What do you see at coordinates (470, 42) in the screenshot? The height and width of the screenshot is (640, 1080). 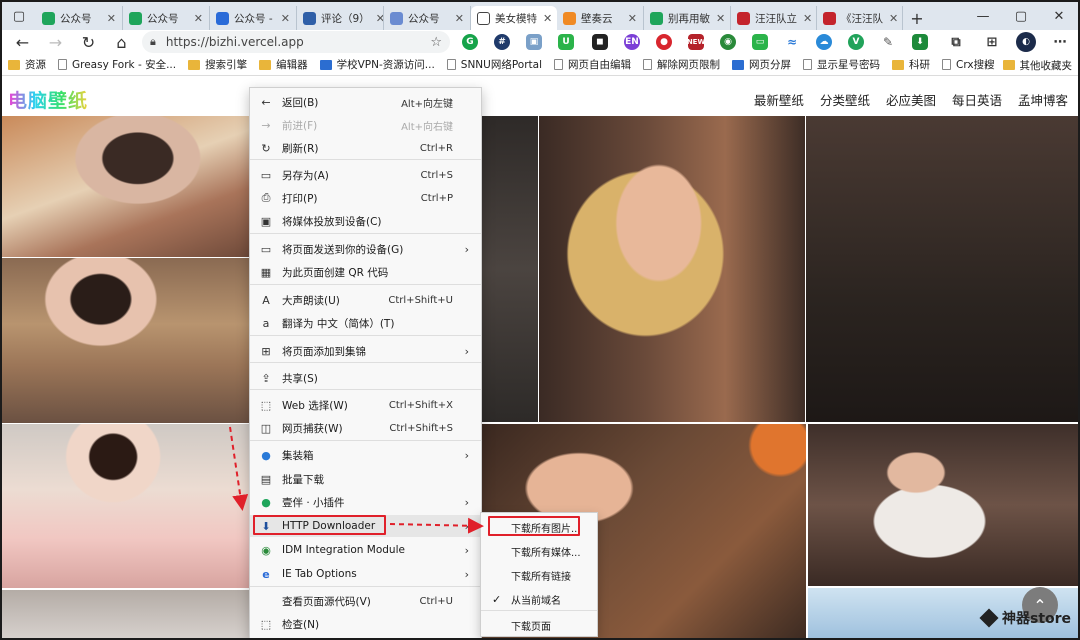 I see `grammarly-extension-icon: G` at bounding box center [470, 42].